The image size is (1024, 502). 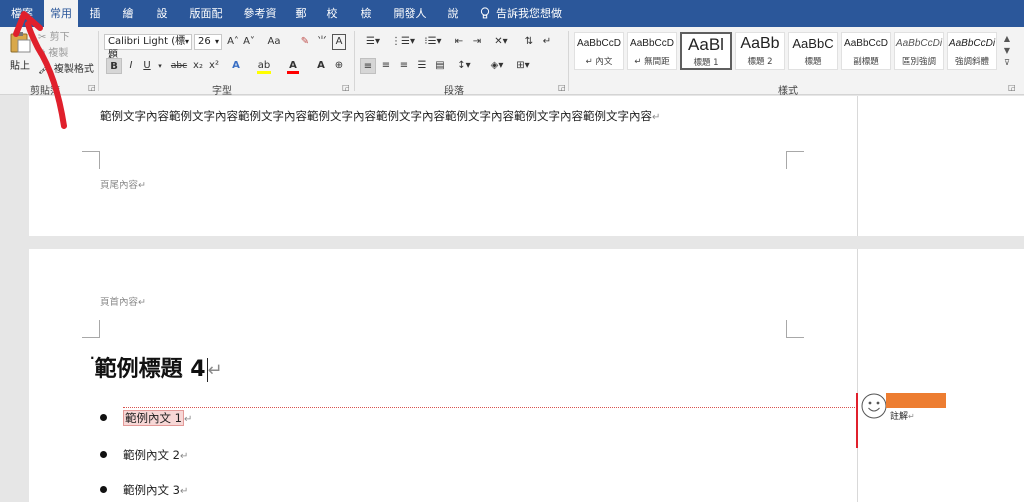 I want to click on strikethrough-button: abc, so click(x=179, y=66).